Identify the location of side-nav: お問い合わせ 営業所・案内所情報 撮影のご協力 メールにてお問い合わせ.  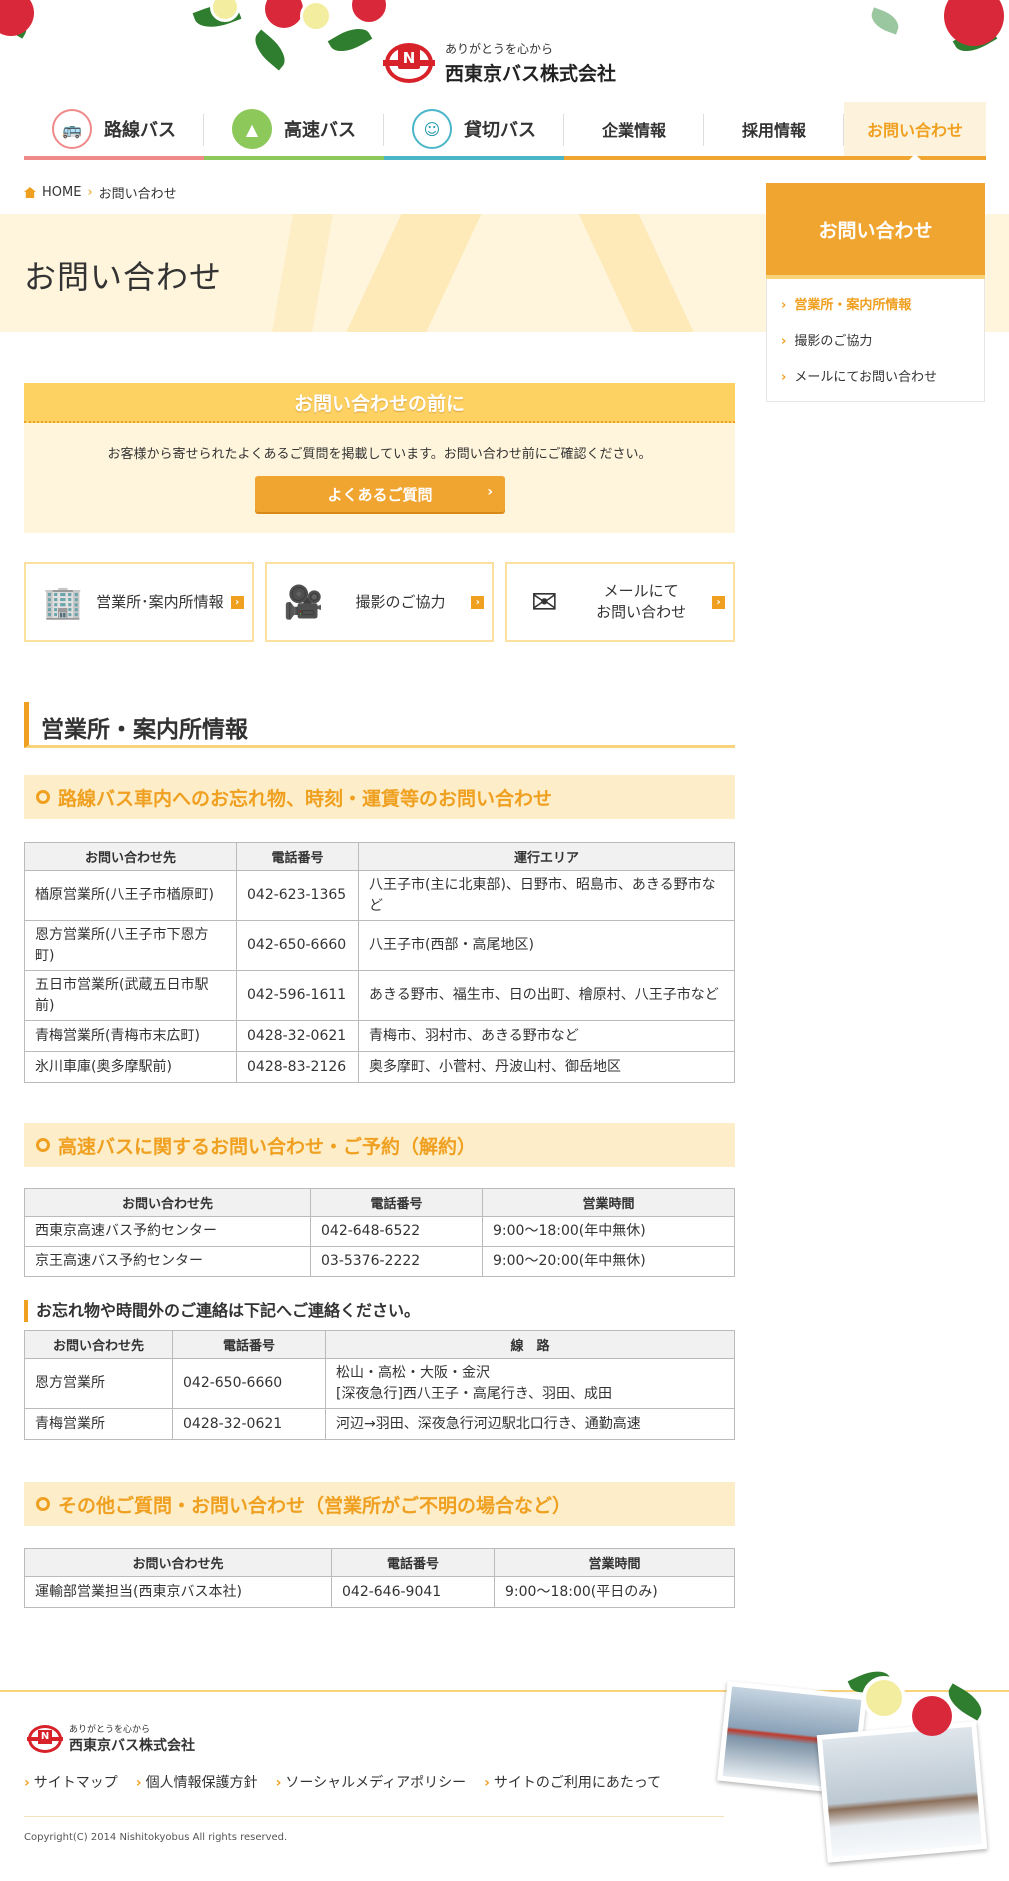
(875, 292).